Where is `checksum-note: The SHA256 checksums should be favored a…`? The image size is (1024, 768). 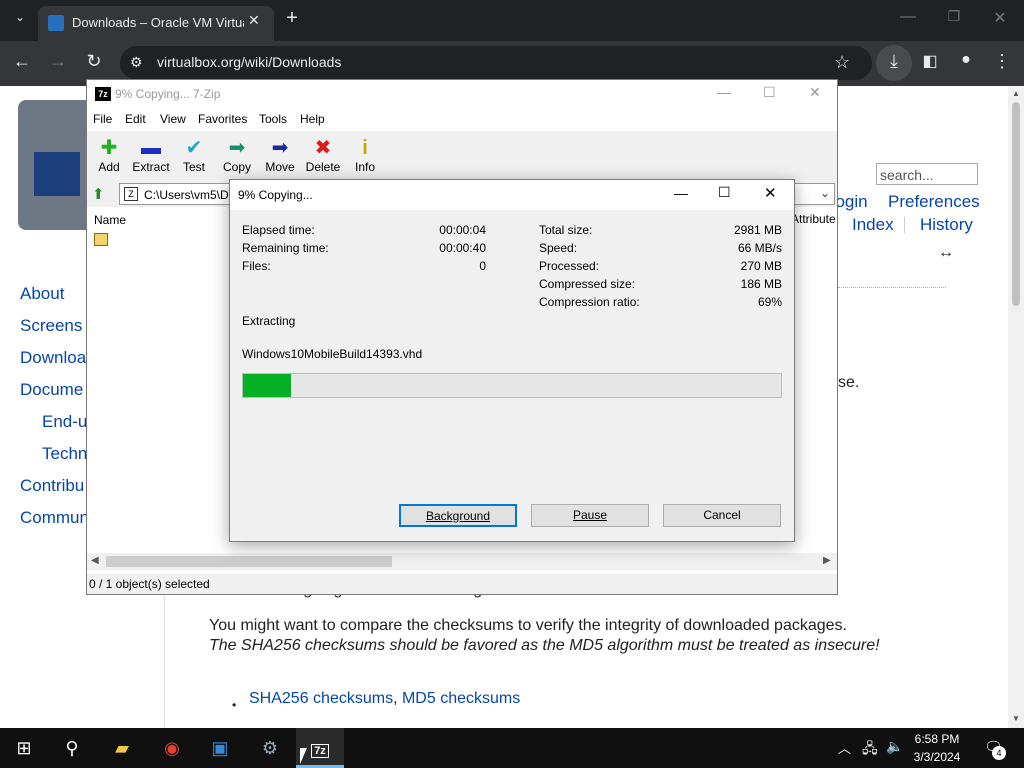 checksum-note: The SHA256 checksums should be favored a… is located at coordinates (544, 645).